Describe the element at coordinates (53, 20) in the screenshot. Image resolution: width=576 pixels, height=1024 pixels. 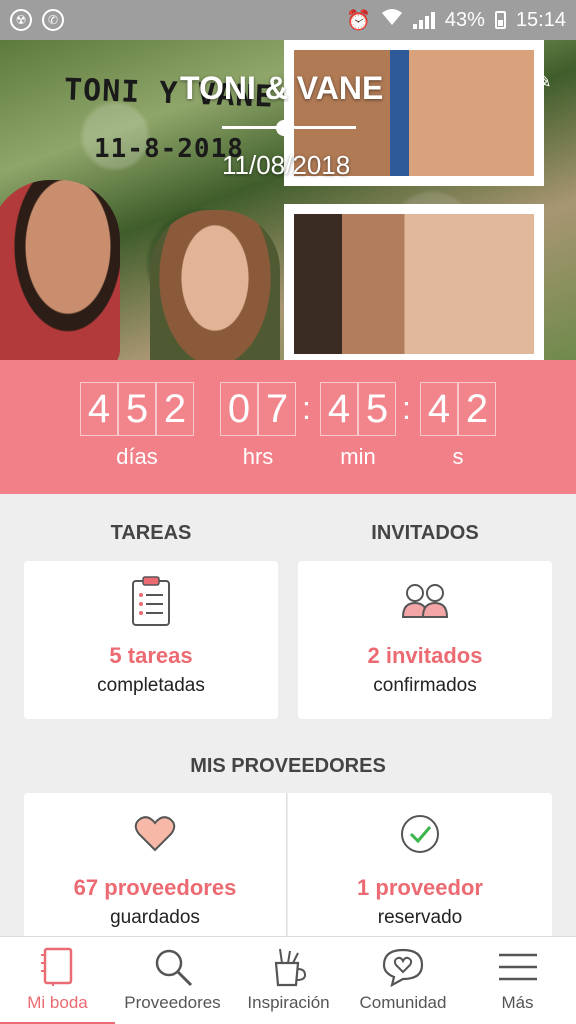
I see `whatsapp-icon: ✆` at that location.